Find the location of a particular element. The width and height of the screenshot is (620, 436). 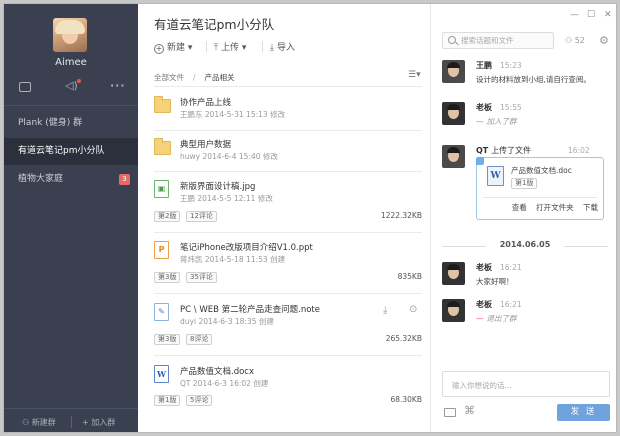

leave-dash: — is located at coordinates (480, 318).